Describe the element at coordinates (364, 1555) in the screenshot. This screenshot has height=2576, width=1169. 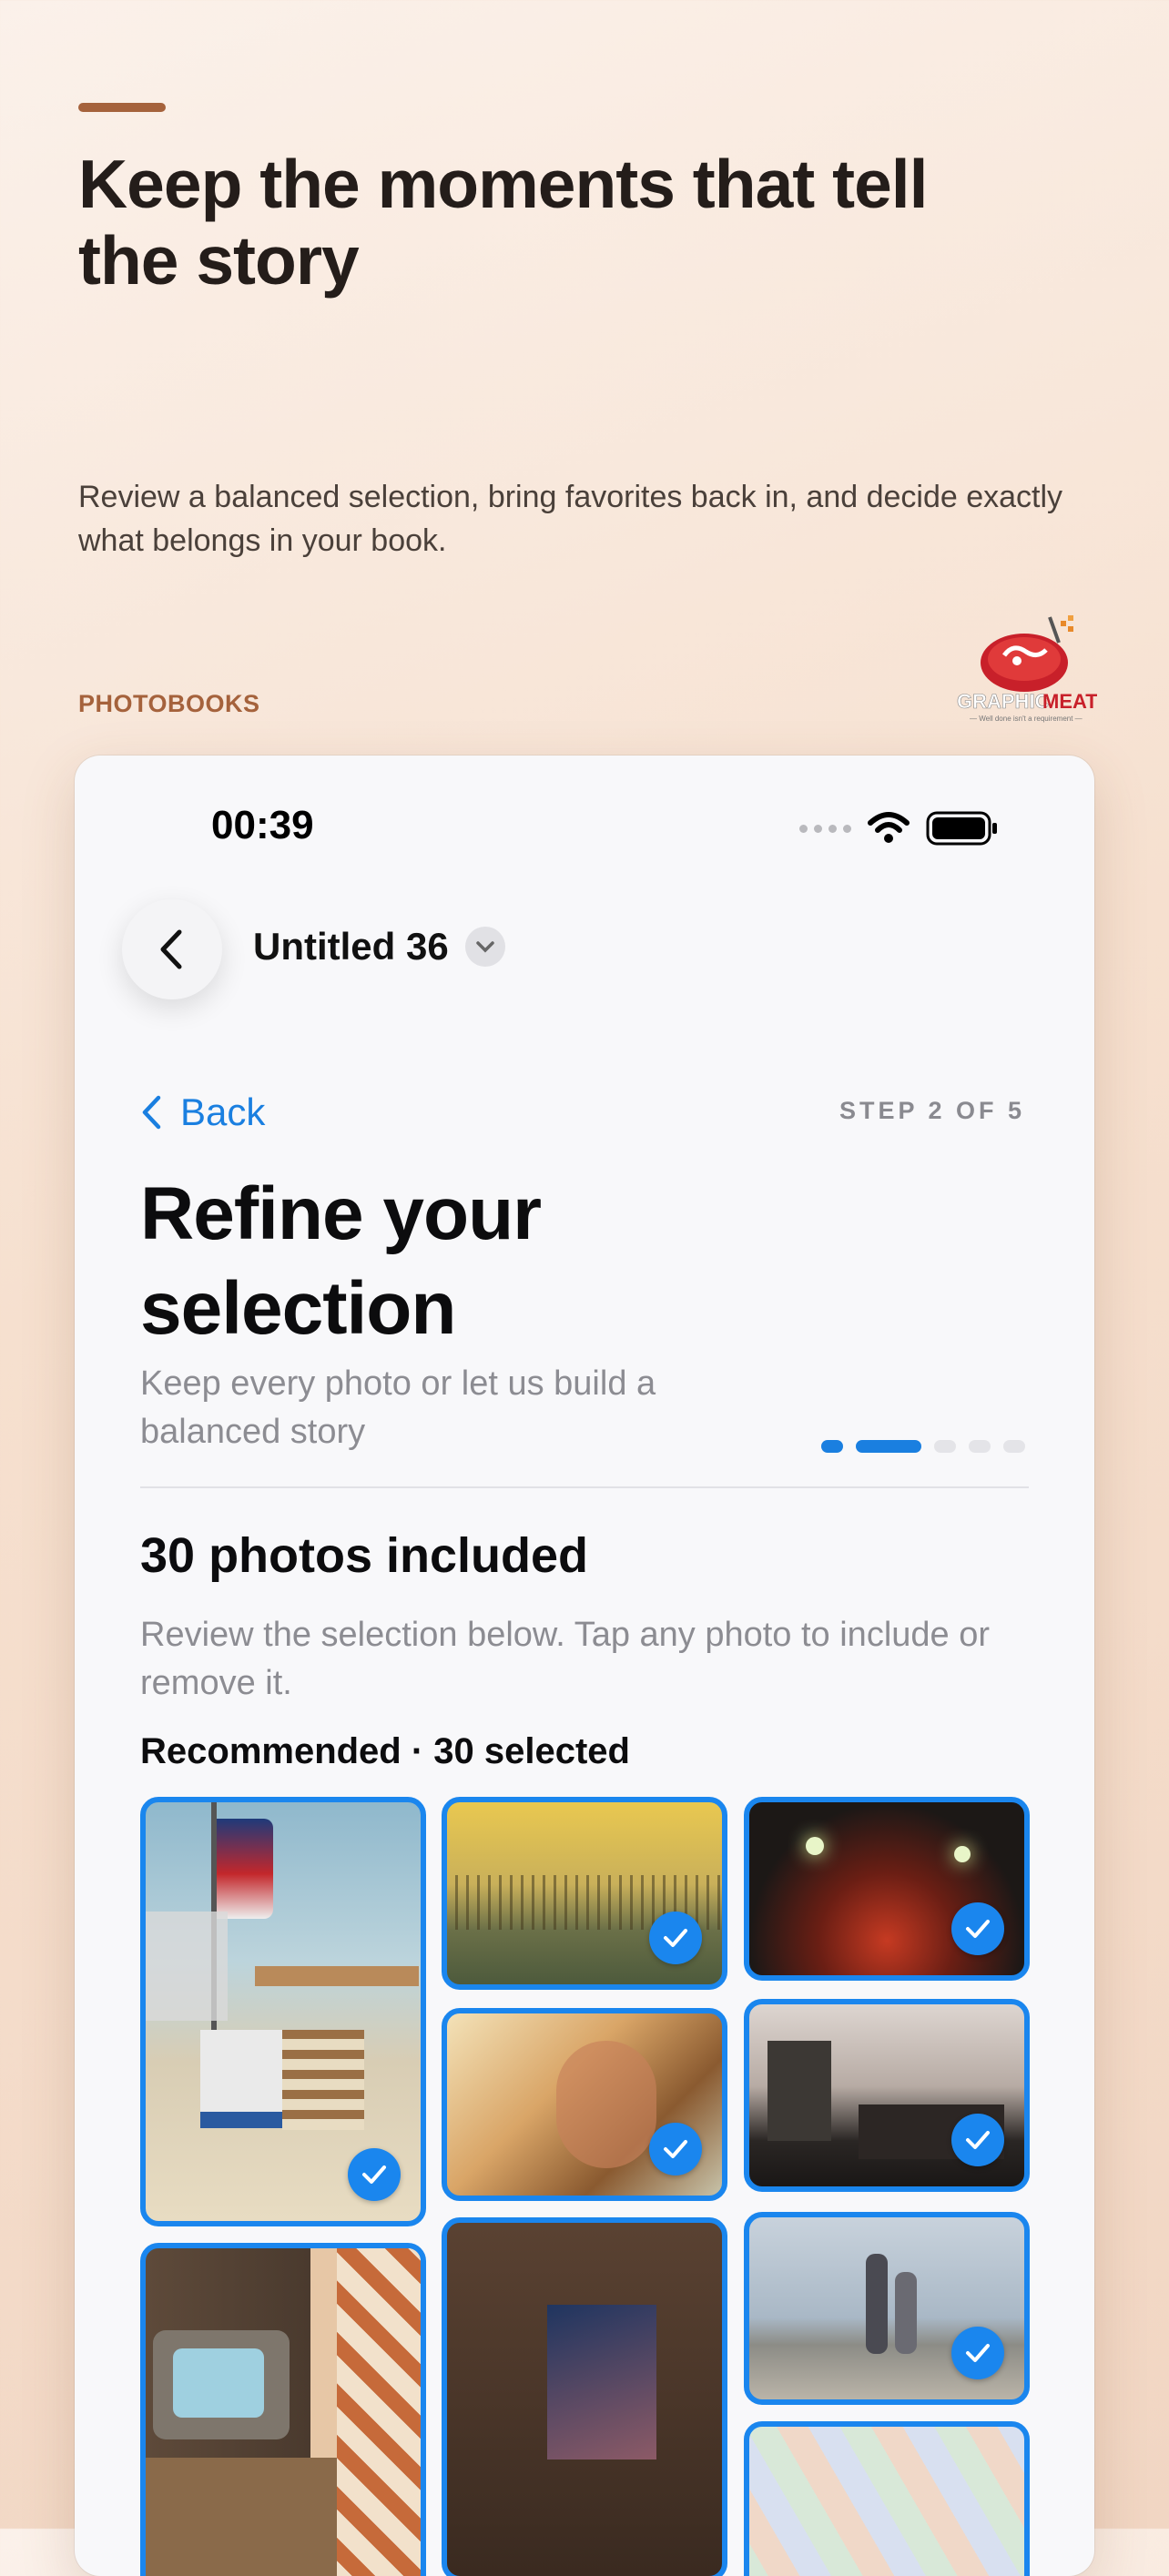
I see `section-title: 30 photos included` at that location.